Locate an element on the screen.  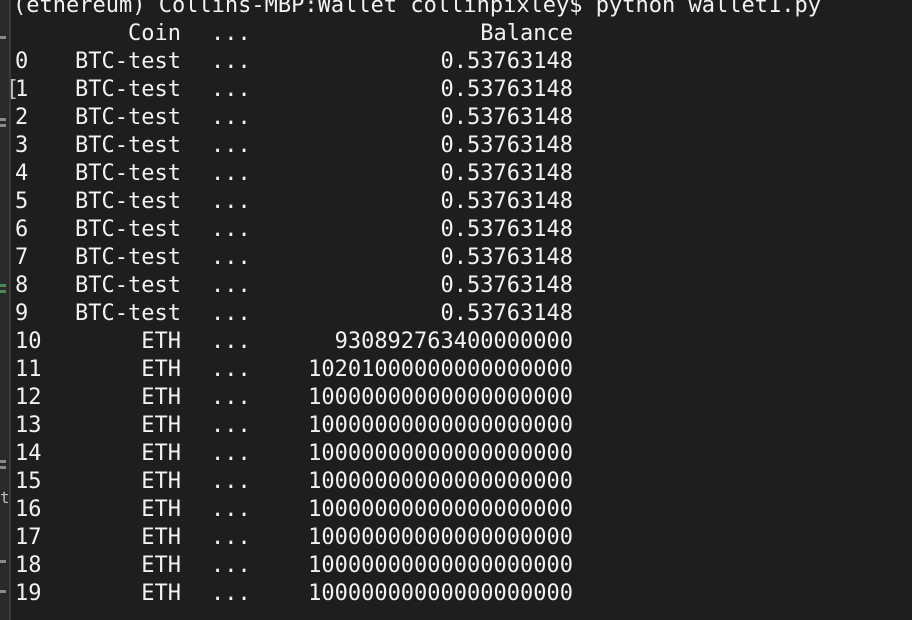
table-header: Coin ... Balance is located at coordinates (293, 34).